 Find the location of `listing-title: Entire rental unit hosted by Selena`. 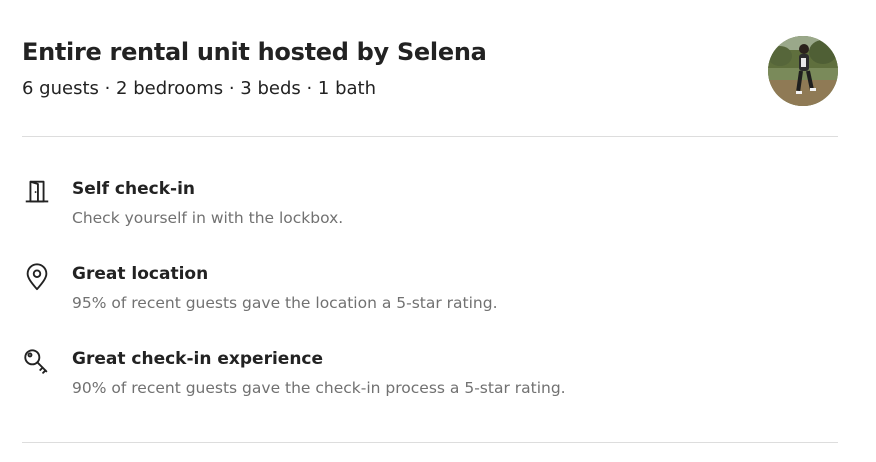

listing-title: Entire rental unit hosted by Selena is located at coordinates (254, 52).